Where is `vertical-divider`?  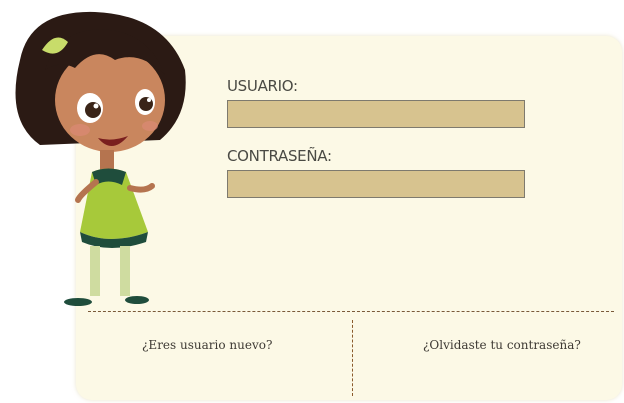 vertical-divider is located at coordinates (352, 358).